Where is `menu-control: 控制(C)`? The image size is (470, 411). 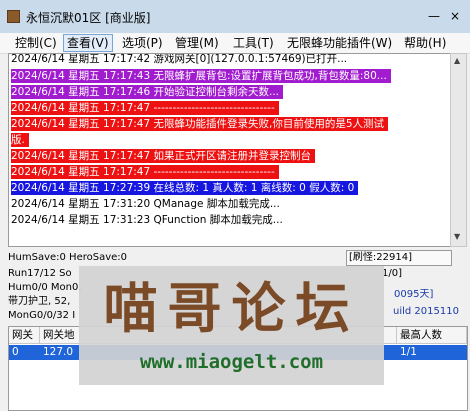
menu-control: 控制(C) is located at coordinates (36, 43).